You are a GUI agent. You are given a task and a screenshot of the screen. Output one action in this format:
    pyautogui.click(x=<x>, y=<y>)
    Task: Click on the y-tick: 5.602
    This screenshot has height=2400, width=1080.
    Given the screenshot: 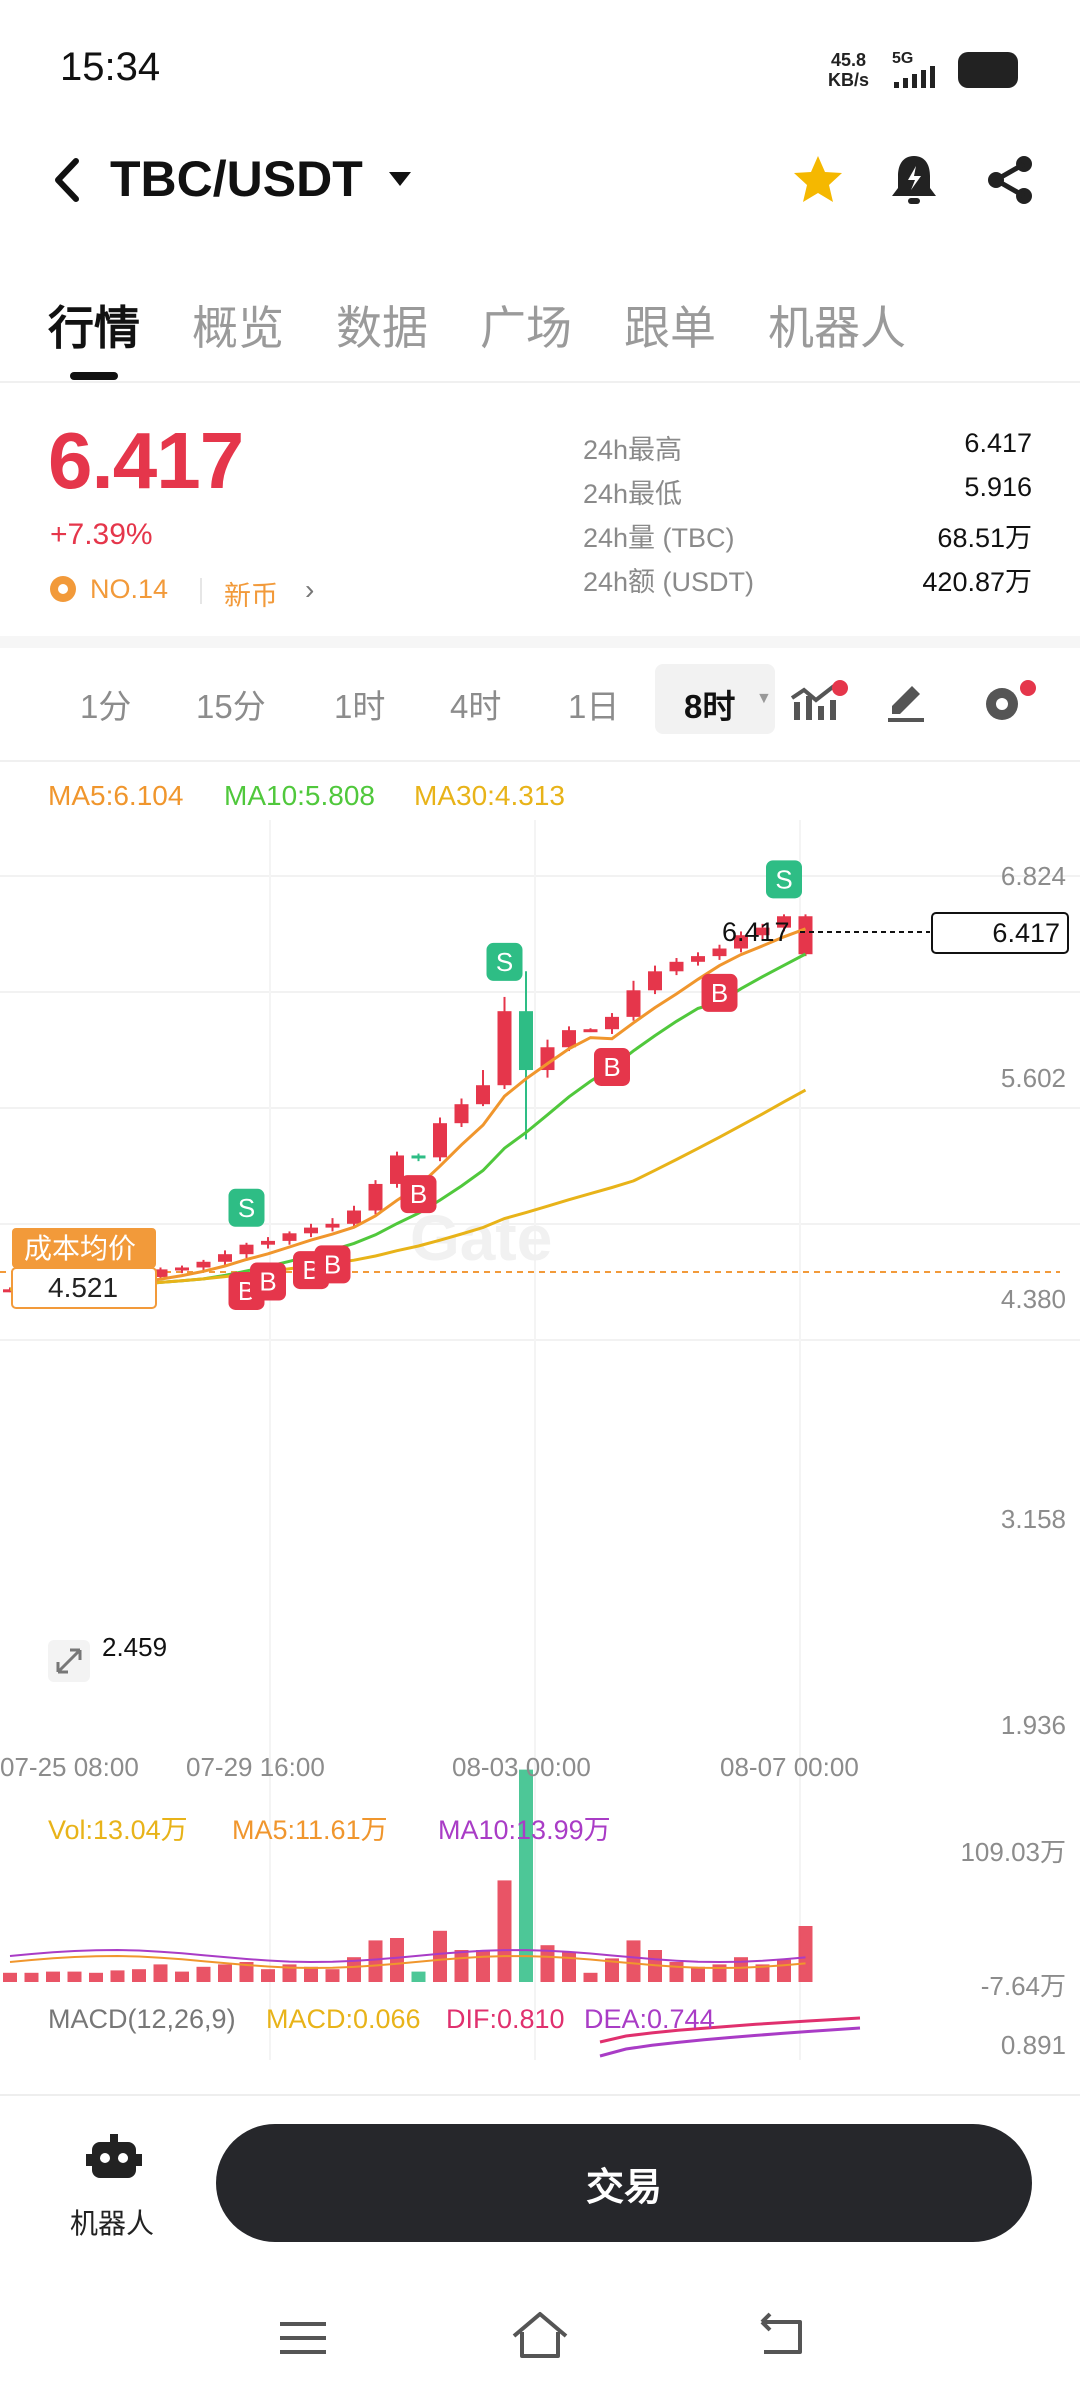 What is the action you would take?
    pyautogui.click(x=1033, y=1078)
    